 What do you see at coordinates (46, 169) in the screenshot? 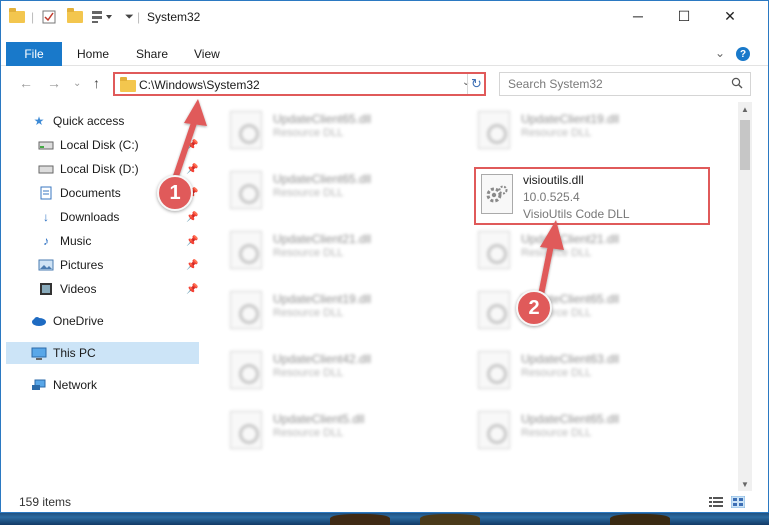
I see `drive-icon` at bounding box center [46, 169].